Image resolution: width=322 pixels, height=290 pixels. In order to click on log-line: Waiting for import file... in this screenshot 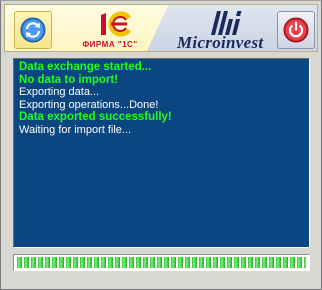, I will do `click(75, 129)`.